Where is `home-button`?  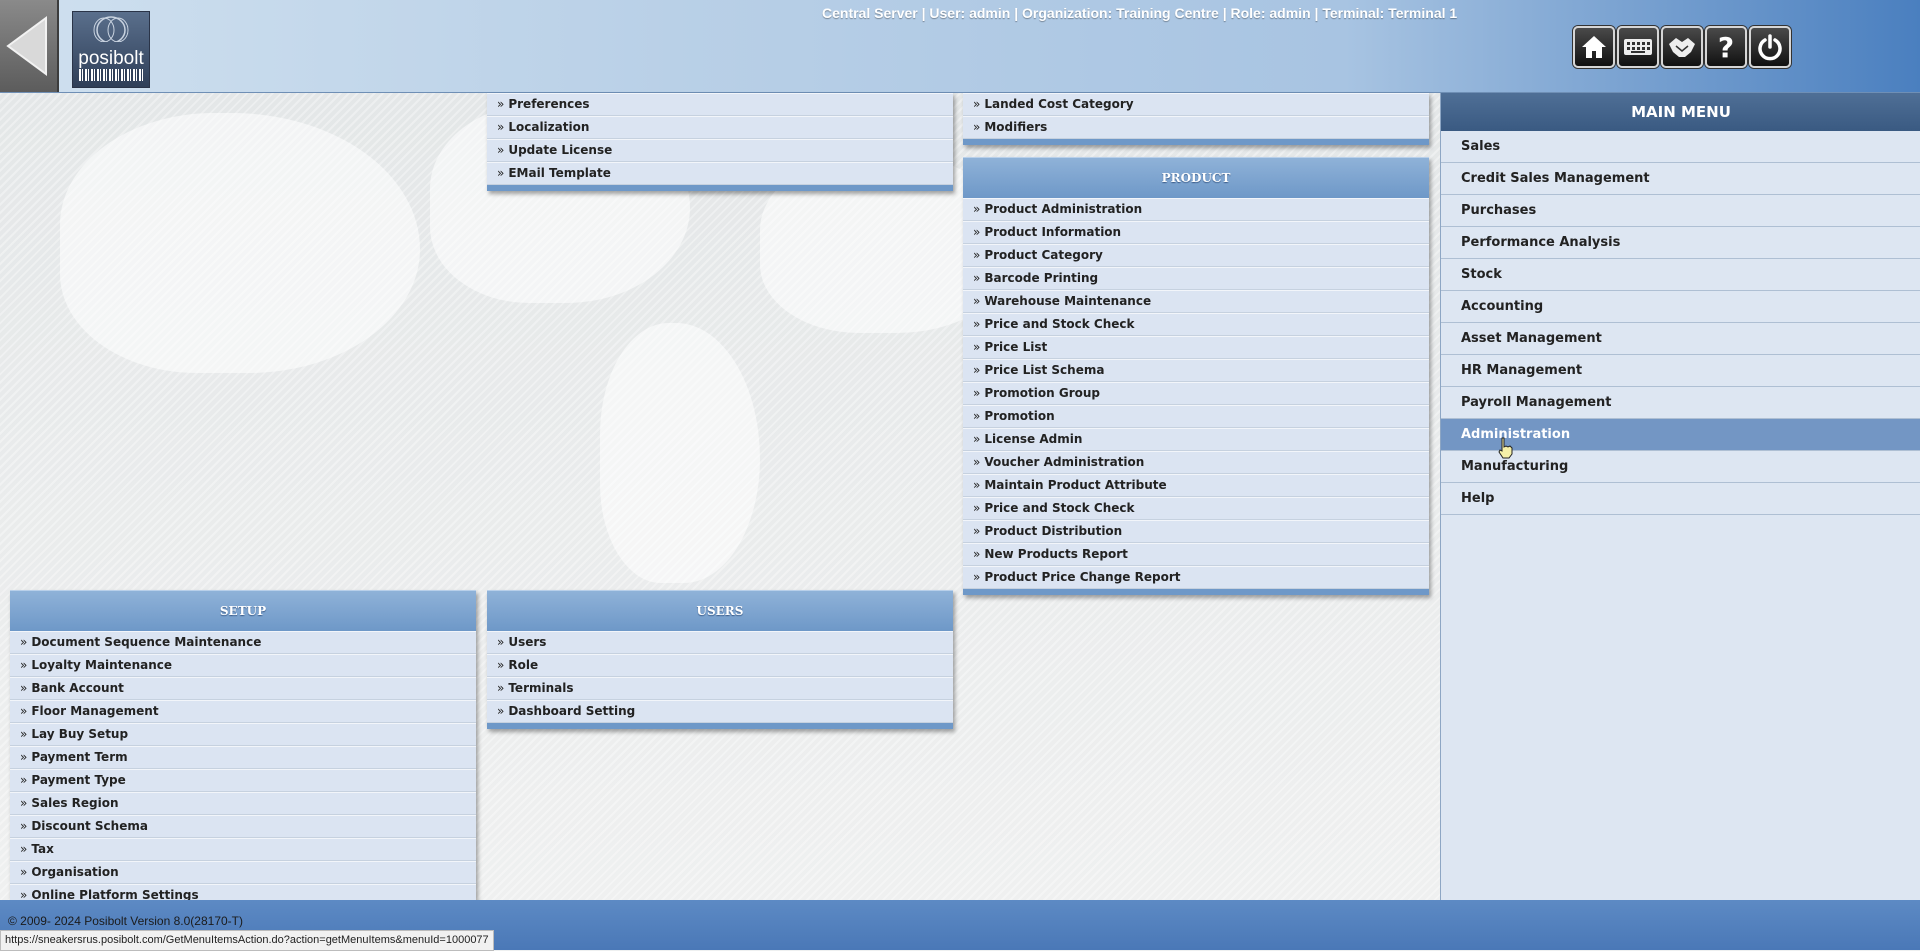
home-button is located at coordinates (1594, 47).